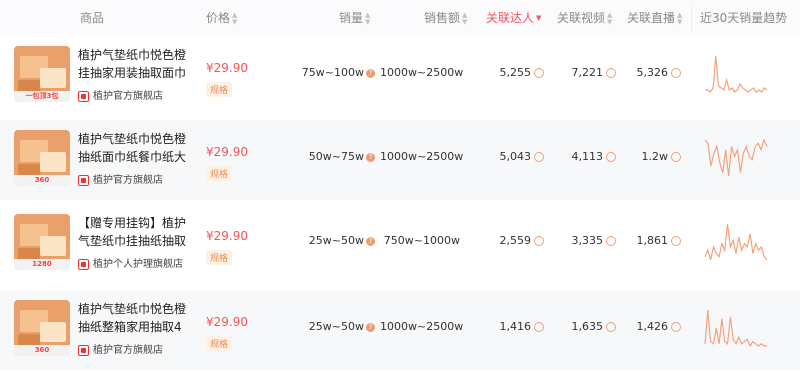 This screenshot has height=373, width=800. Describe the element at coordinates (337, 156) in the screenshot. I see `sales-volume: 50w~75w?` at that location.